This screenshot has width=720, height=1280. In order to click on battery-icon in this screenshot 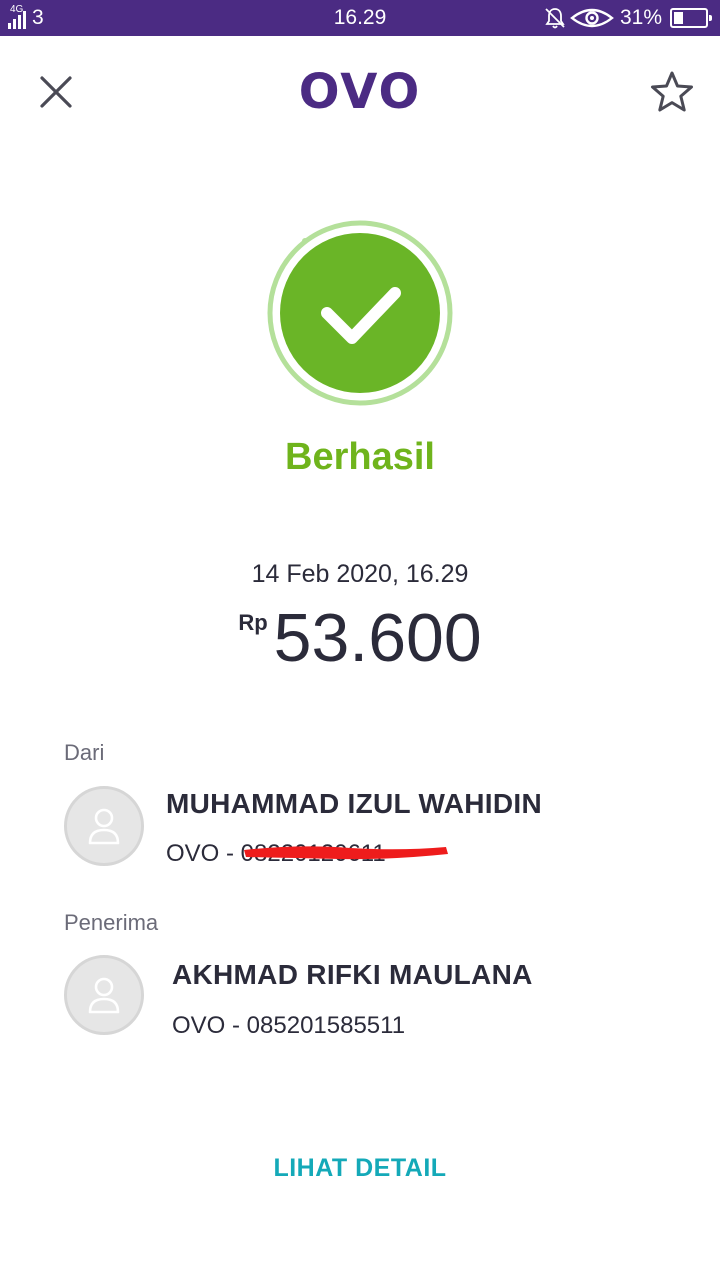, I will do `click(691, 18)`.